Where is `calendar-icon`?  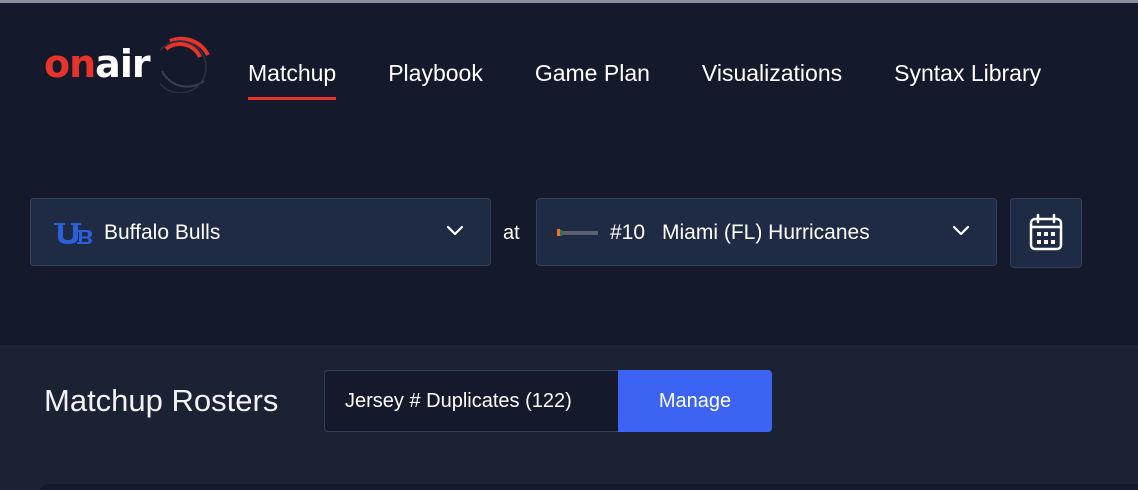 calendar-icon is located at coordinates (1046, 232).